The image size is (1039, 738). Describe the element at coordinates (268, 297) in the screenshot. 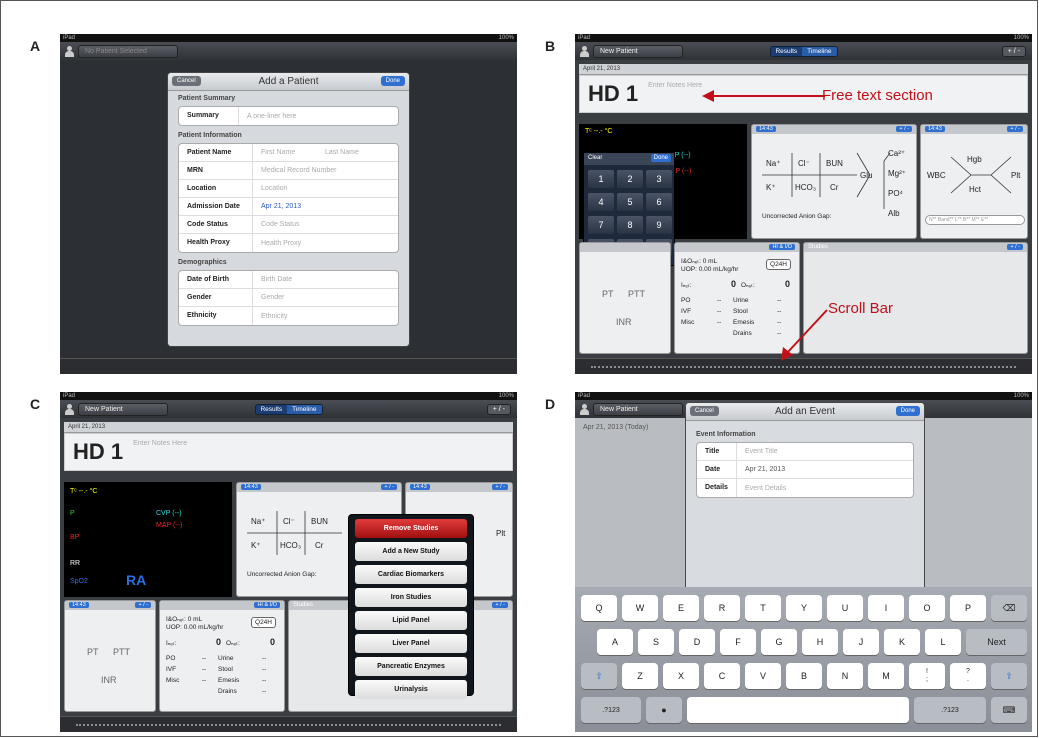

I see `gender-field: Gender` at that location.